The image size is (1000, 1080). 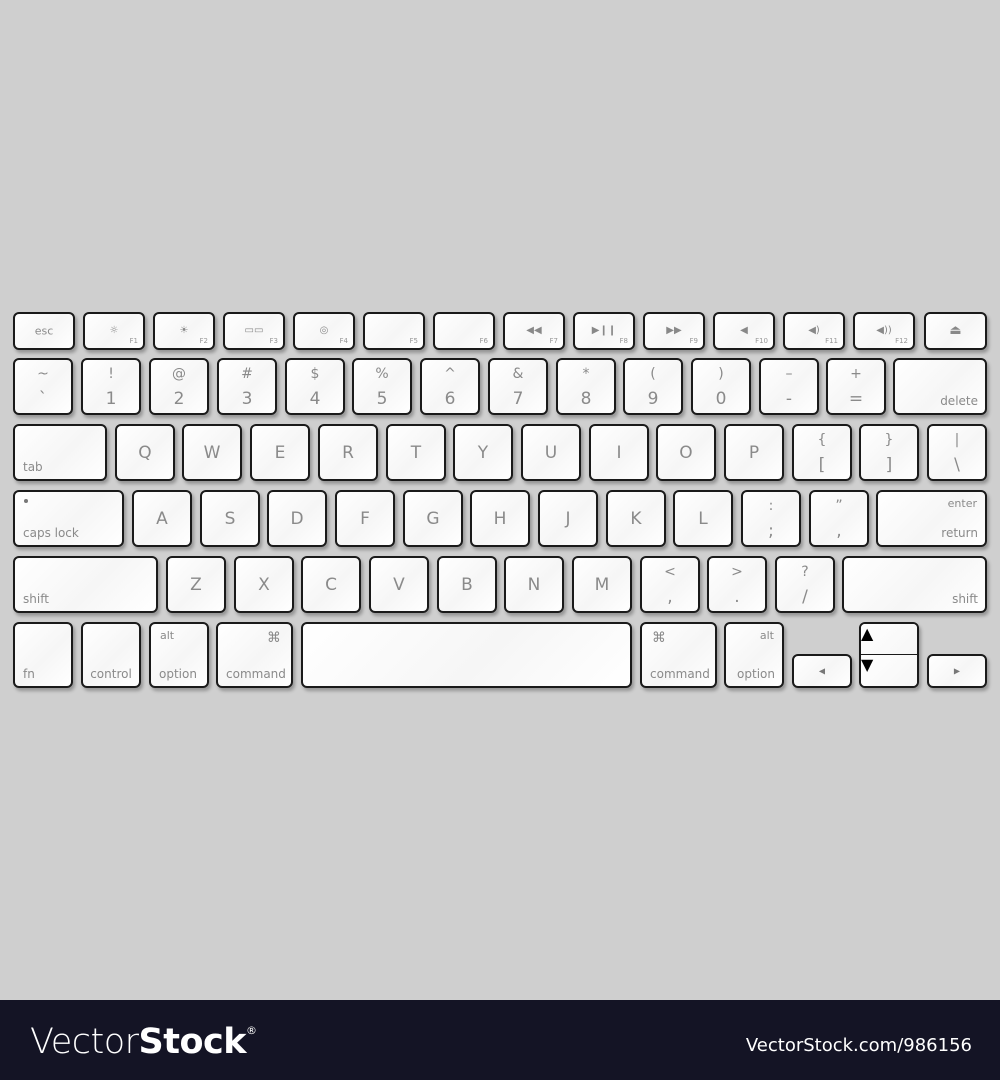 I want to click on key-q: Q, so click(x=145, y=452).